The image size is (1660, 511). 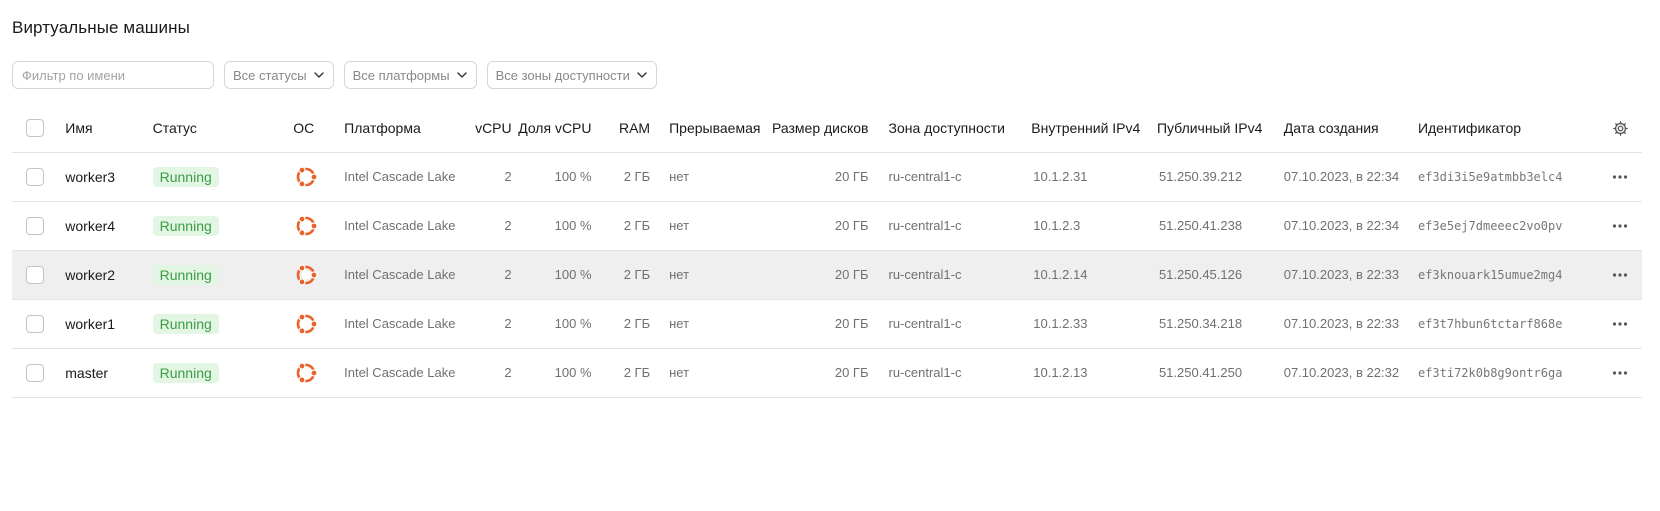 I want to click on ubuntu-icon, so click(x=316, y=373).